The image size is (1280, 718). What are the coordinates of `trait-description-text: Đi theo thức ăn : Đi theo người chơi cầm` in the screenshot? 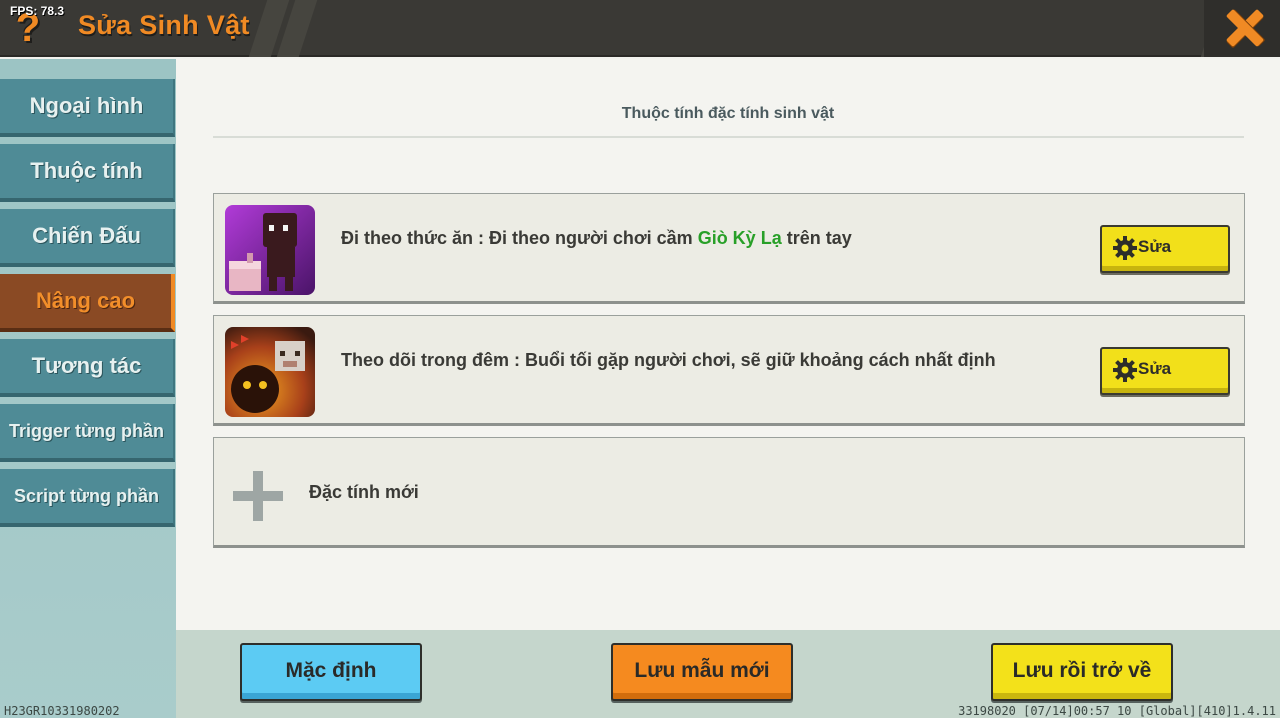 It's located at (519, 238).